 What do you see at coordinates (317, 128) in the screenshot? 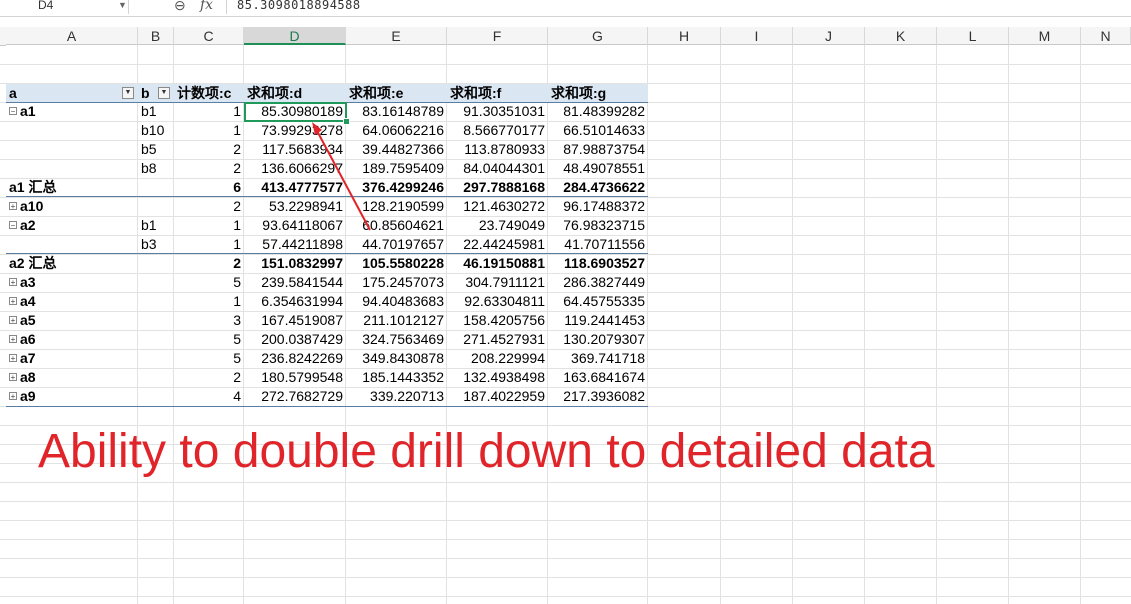
I see `arrow-head` at bounding box center [317, 128].